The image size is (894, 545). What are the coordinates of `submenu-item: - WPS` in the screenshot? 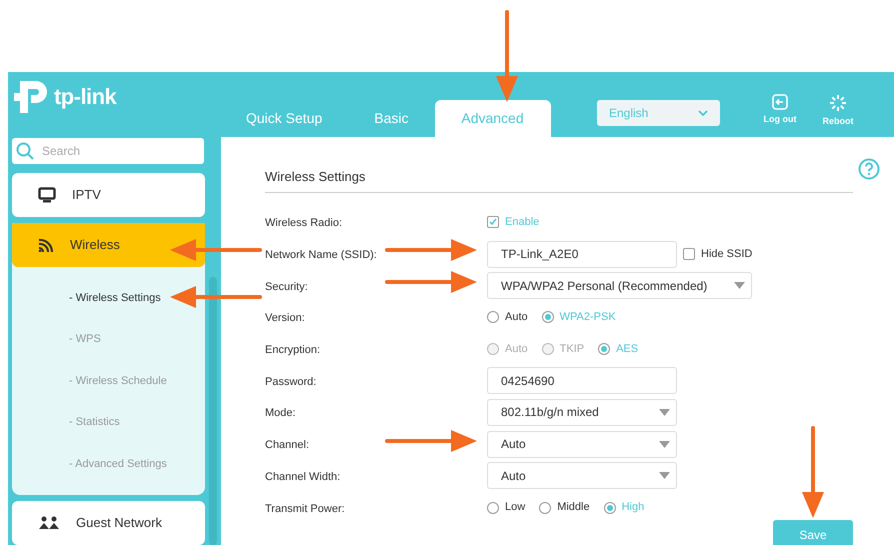 It's located at (108, 339).